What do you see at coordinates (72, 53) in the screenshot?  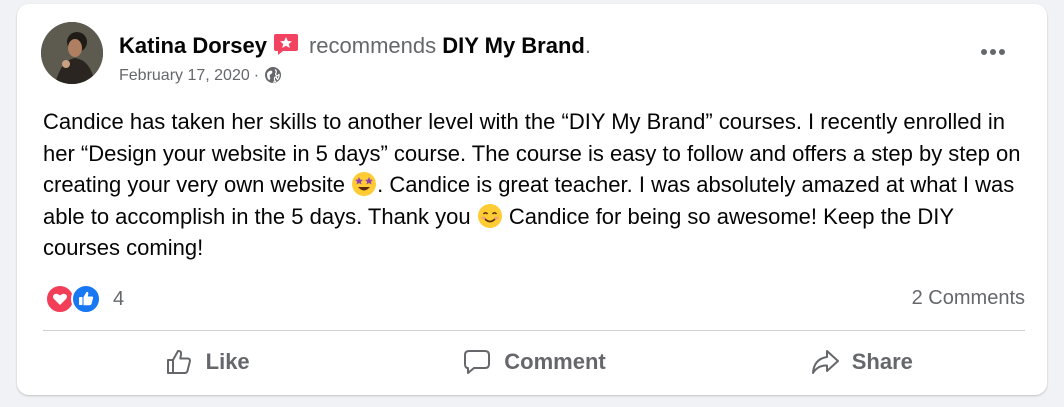 I see `avatar` at bounding box center [72, 53].